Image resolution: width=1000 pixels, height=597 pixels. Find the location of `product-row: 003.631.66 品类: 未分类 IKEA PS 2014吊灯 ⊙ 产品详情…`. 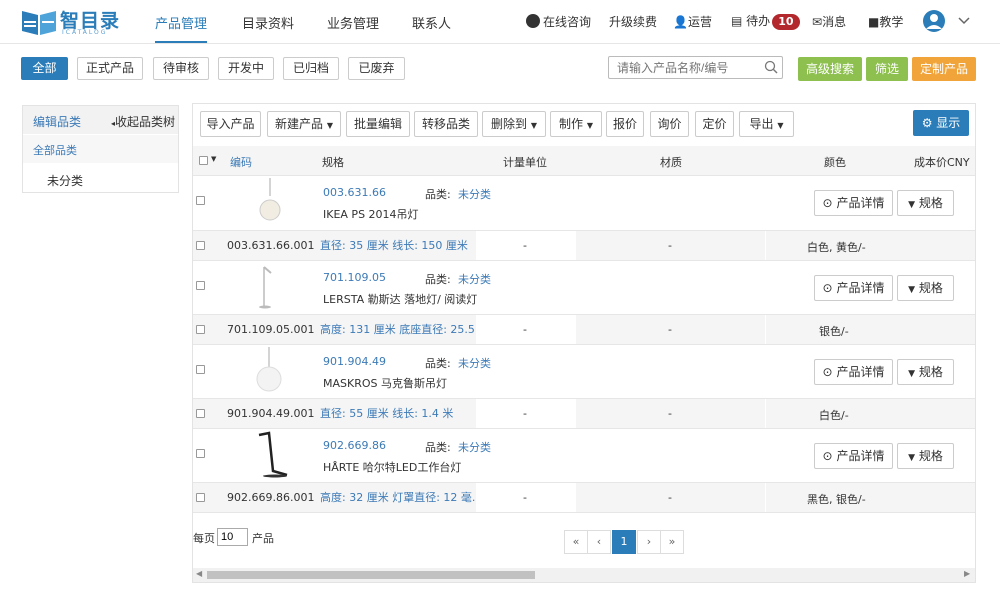

product-row: 003.631.66 品类: 未分类 IKEA PS 2014吊灯 ⊙ 产品详情… is located at coordinates (584, 203).